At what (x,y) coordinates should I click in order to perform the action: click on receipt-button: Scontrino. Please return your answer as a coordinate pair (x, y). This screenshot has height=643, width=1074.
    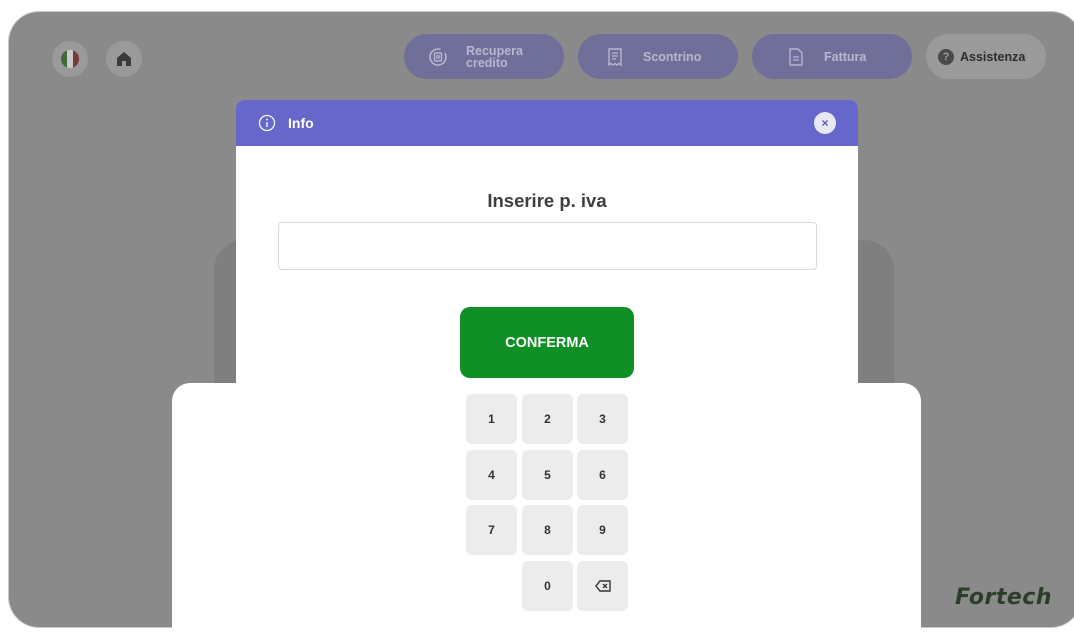
    Looking at the image, I should click on (658, 56).